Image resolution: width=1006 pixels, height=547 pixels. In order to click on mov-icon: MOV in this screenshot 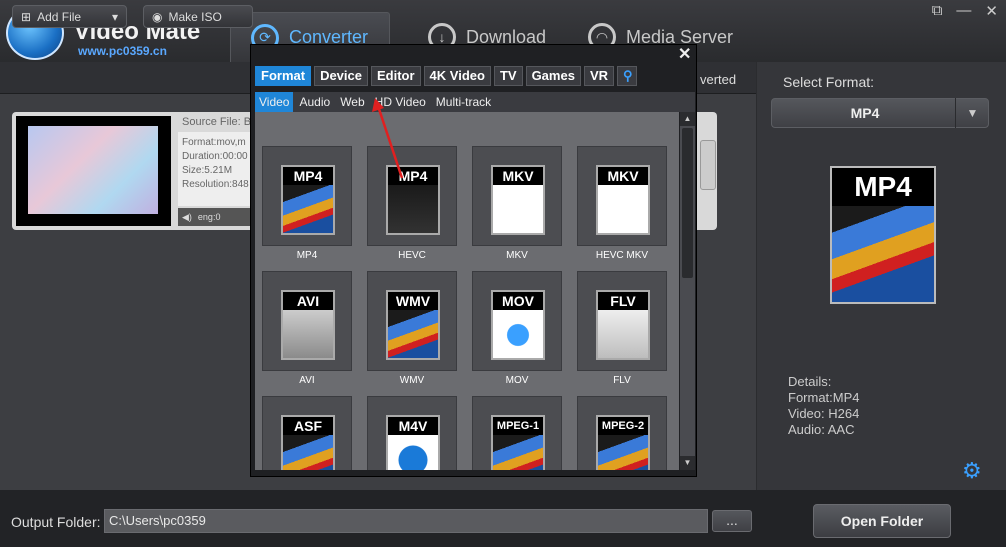, I will do `click(518, 325)`.